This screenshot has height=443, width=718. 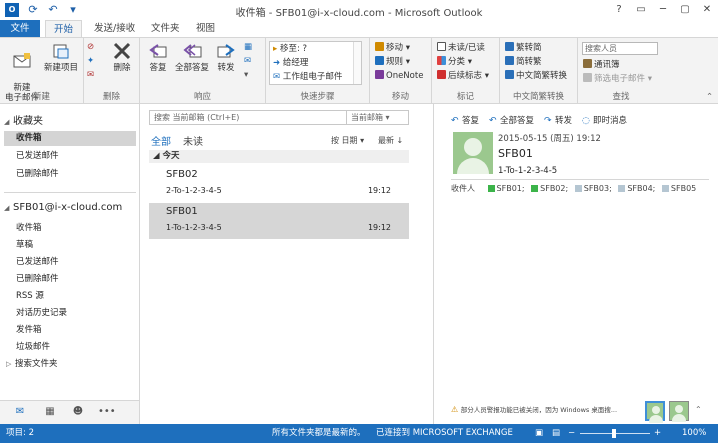 What do you see at coordinates (70, 138) in the screenshot?
I see `favorite-item-inbox: 收件箱` at bounding box center [70, 138].